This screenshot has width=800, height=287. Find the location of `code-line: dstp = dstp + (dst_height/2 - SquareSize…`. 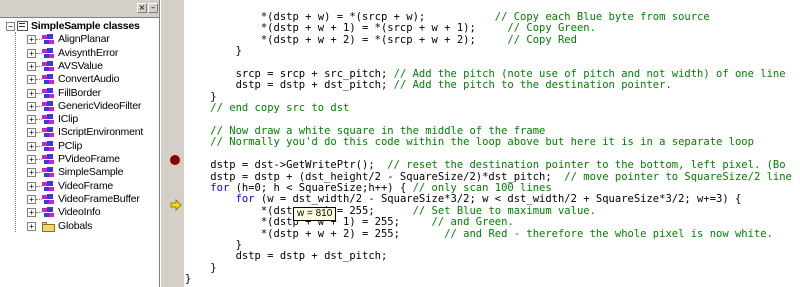

code-line: dstp = dstp + (dst_height/2 - SquareSize… is located at coordinates (488, 176).